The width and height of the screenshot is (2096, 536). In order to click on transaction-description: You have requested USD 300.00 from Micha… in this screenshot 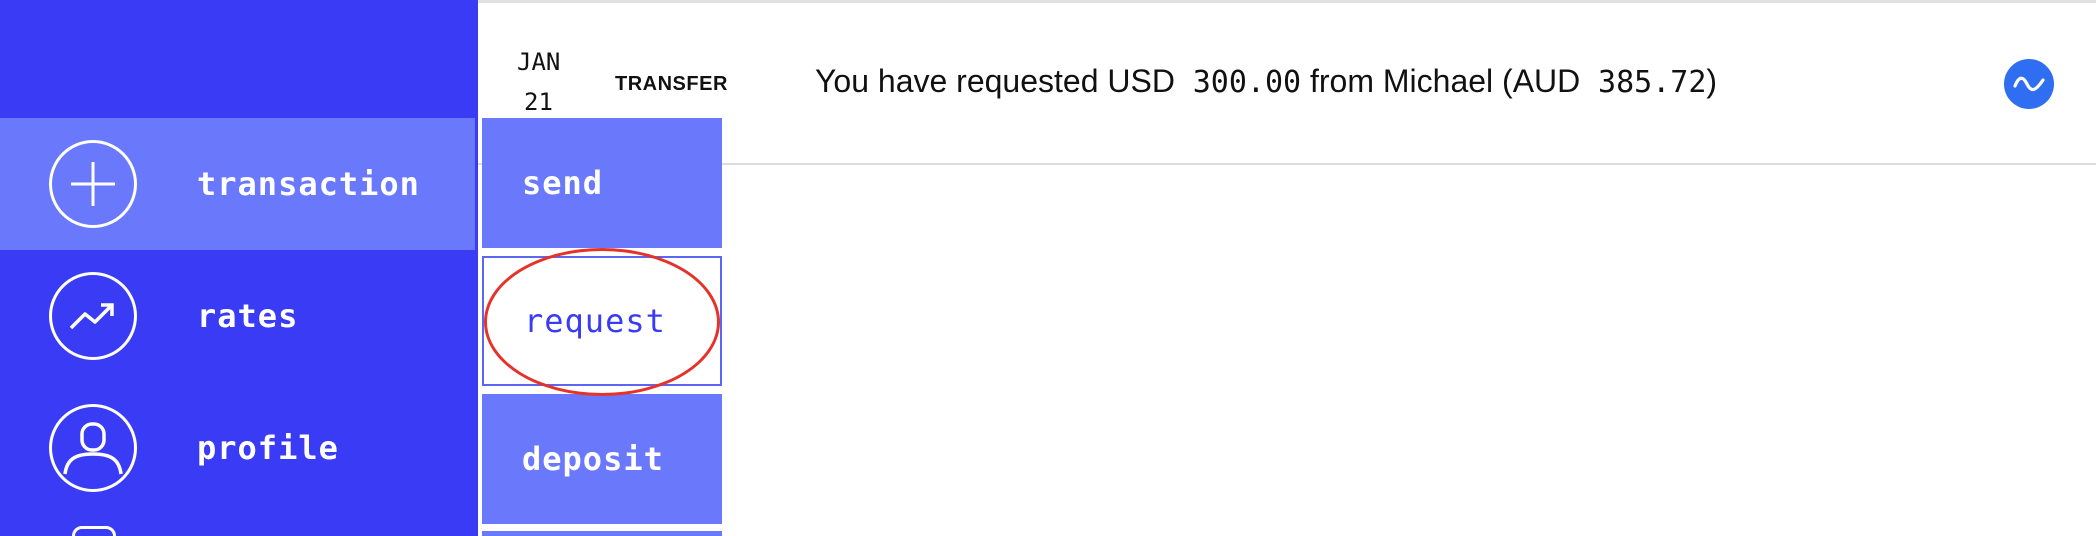, I will do `click(1266, 81)`.